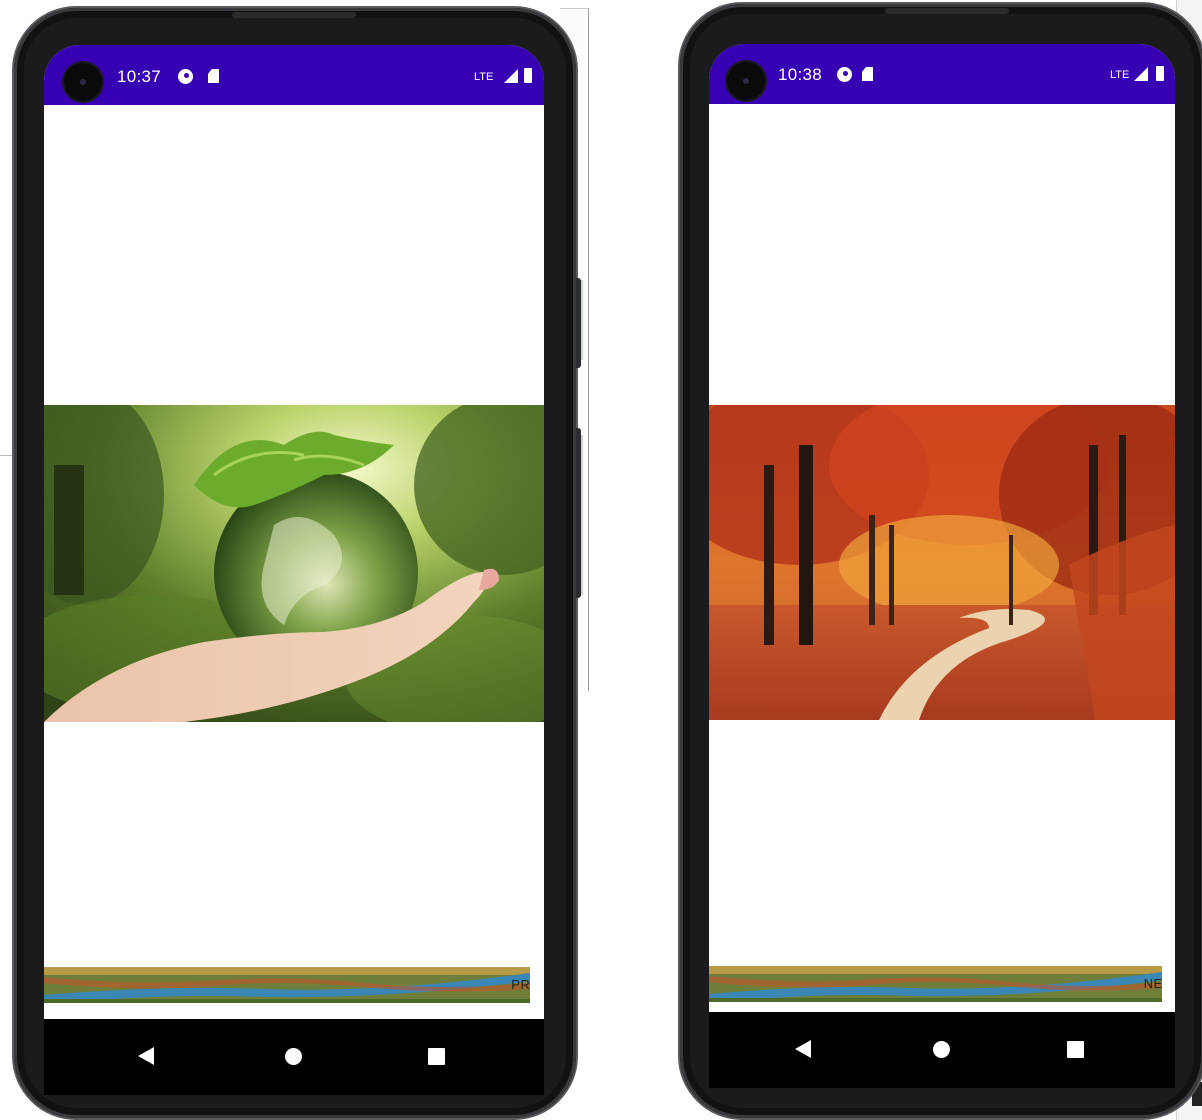 The height and width of the screenshot is (1120, 1202). Describe the element at coordinates (520, 984) in the screenshot. I see `prev-button-label: PREV` at that location.